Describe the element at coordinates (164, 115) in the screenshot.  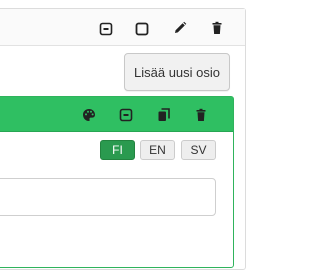
I see `copy-icon` at that location.